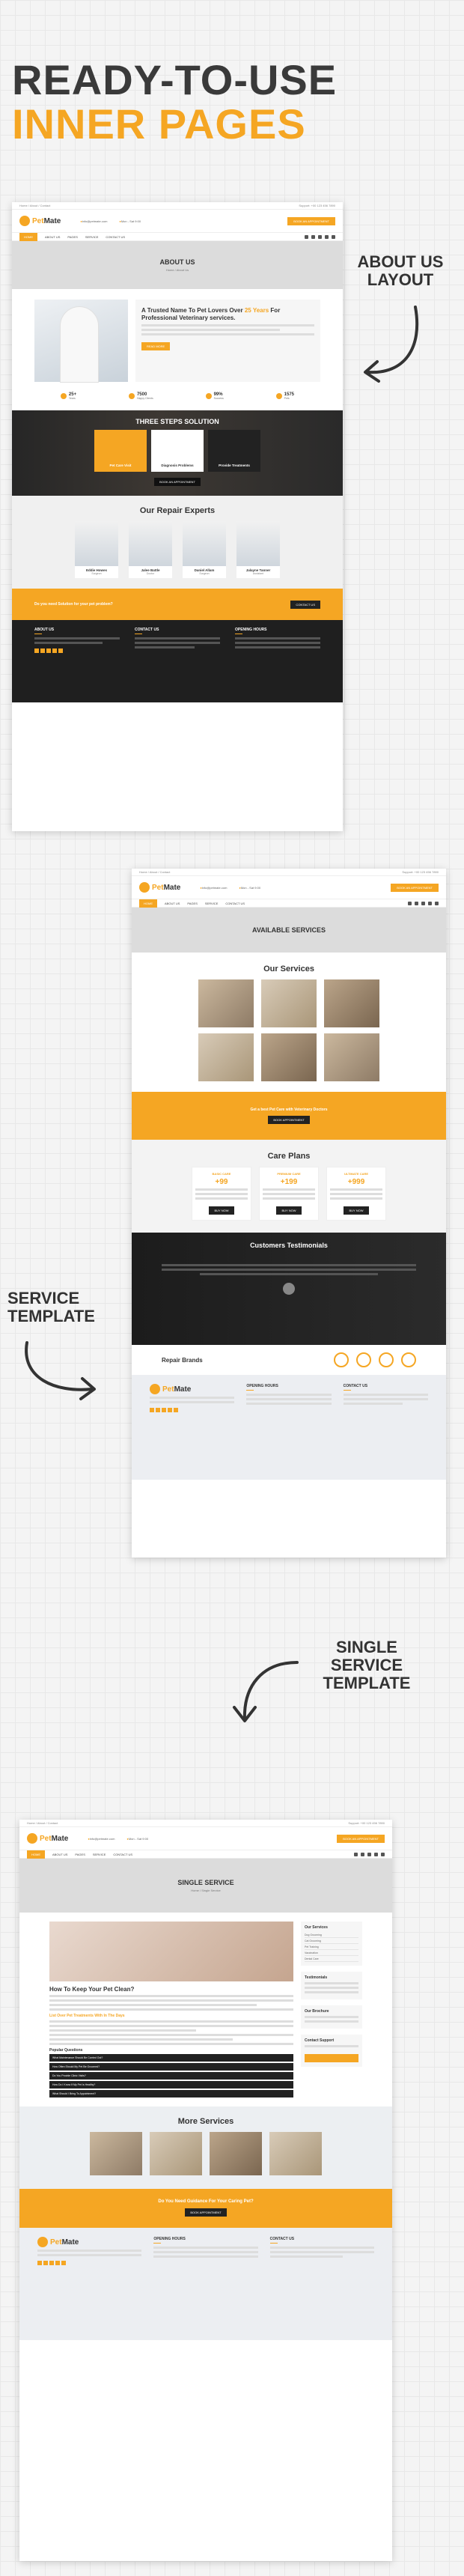 The height and width of the screenshot is (2576, 464). Describe the element at coordinates (171, 2058) in the screenshot. I see `faq-item: What Maintenance Should Be Carried Out?` at that location.